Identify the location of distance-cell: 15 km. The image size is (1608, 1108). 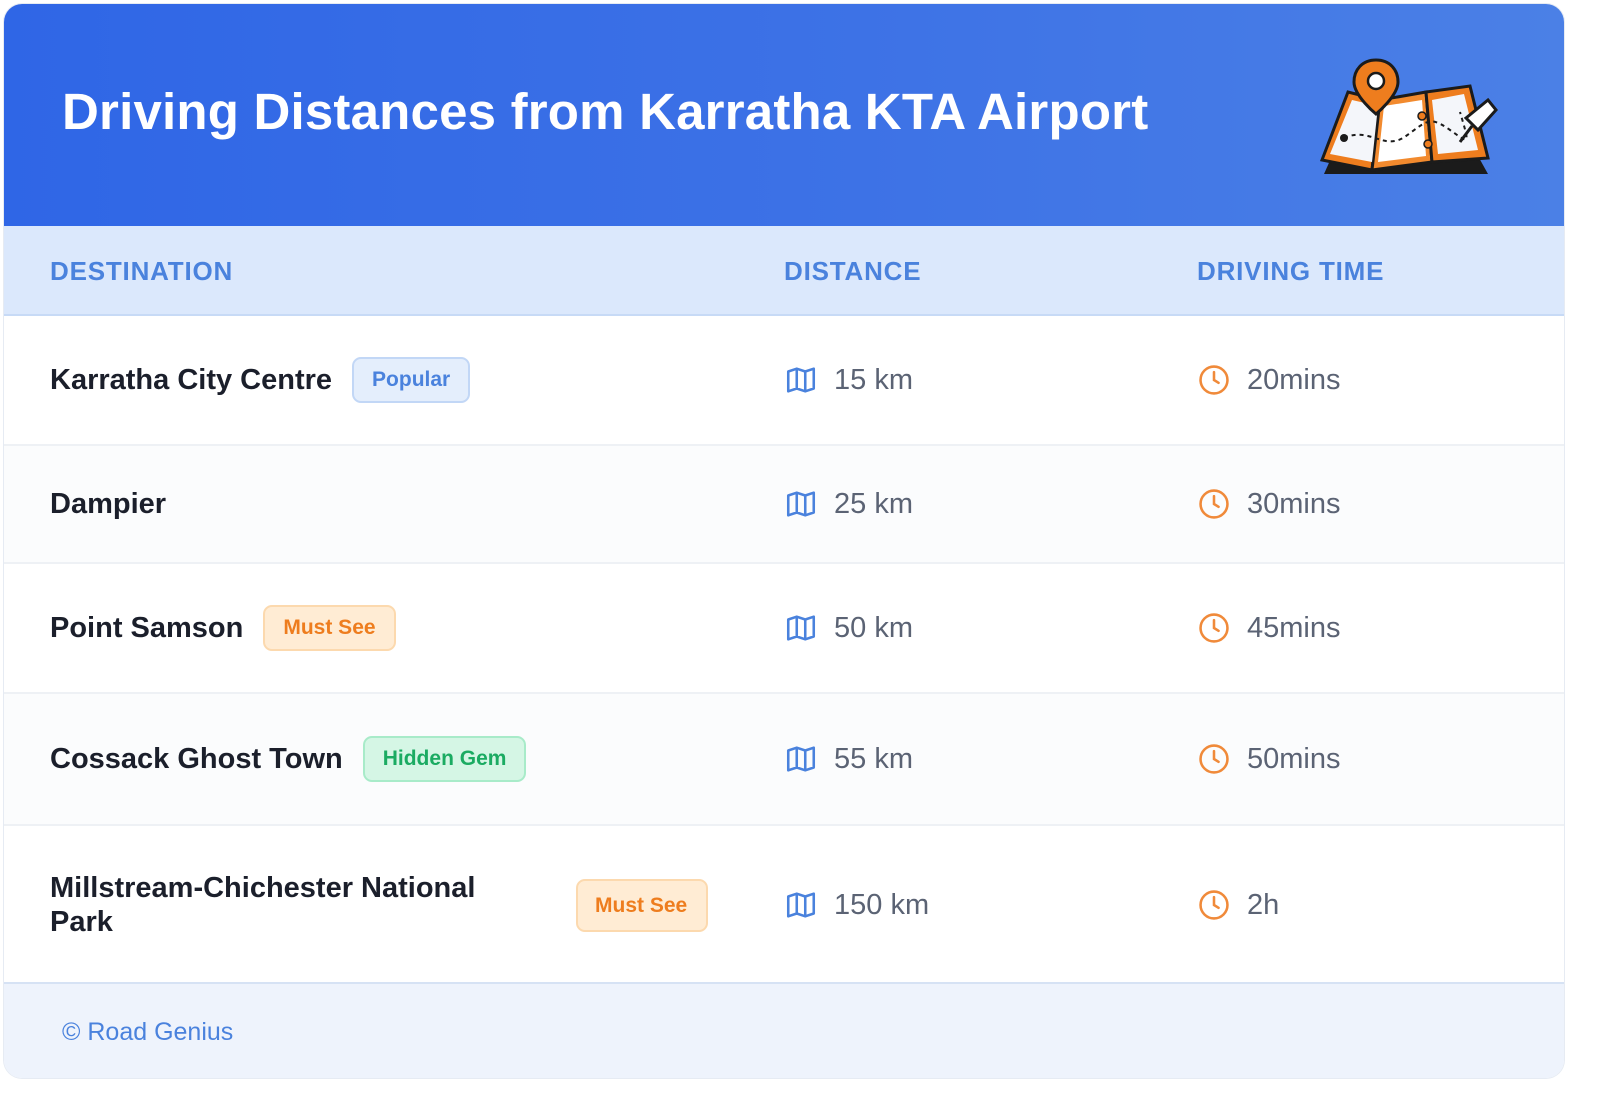
(848, 380).